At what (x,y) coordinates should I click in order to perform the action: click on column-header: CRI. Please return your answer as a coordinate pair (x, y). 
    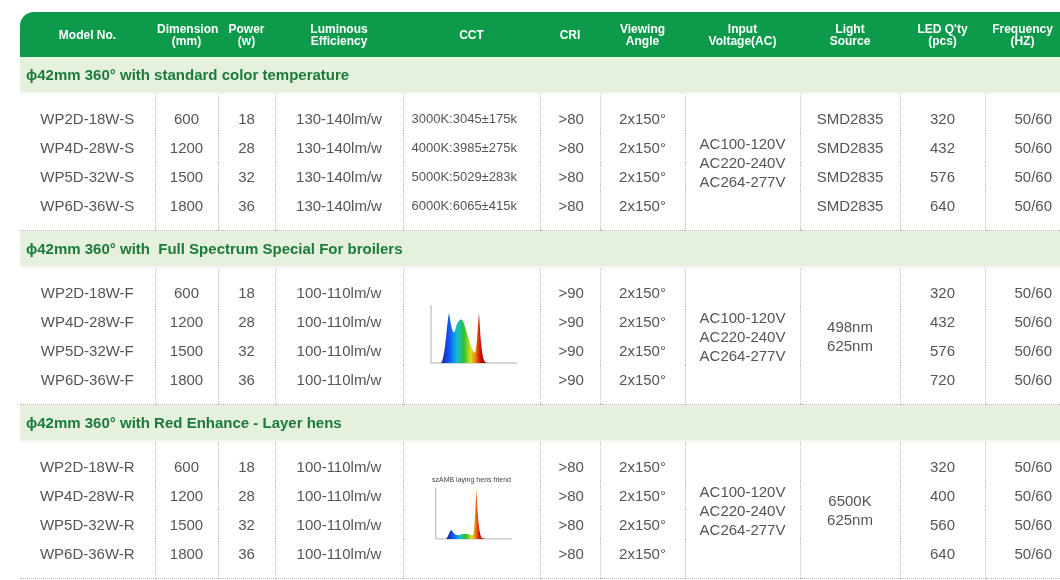
    Looking at the image, I should click on (570, 34).